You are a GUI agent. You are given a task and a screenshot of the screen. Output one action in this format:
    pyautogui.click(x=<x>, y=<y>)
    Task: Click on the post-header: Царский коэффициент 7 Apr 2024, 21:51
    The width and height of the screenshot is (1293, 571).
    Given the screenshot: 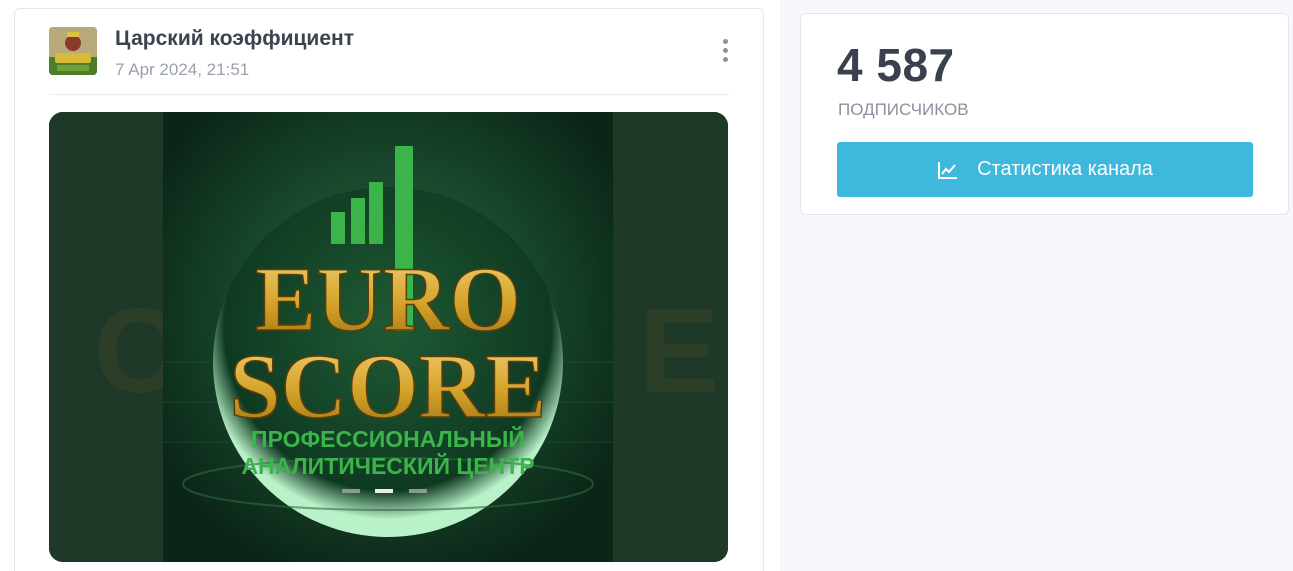 What is the action you would take?
    pyautogui.click(x=389, y=61)
    